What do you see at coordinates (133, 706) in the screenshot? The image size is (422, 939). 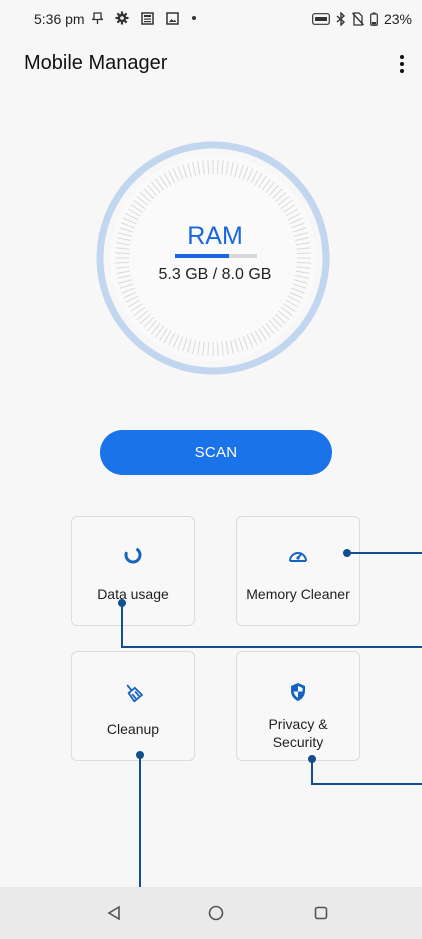 I see `tile-cleanup: Cleanup` at bounding box center [133, 706].